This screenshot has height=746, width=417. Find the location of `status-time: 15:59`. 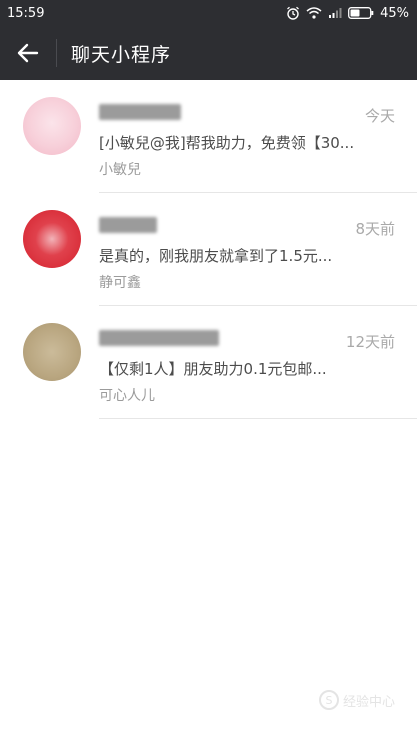

status-time: 15:59 is located at coordinates (26, 13).